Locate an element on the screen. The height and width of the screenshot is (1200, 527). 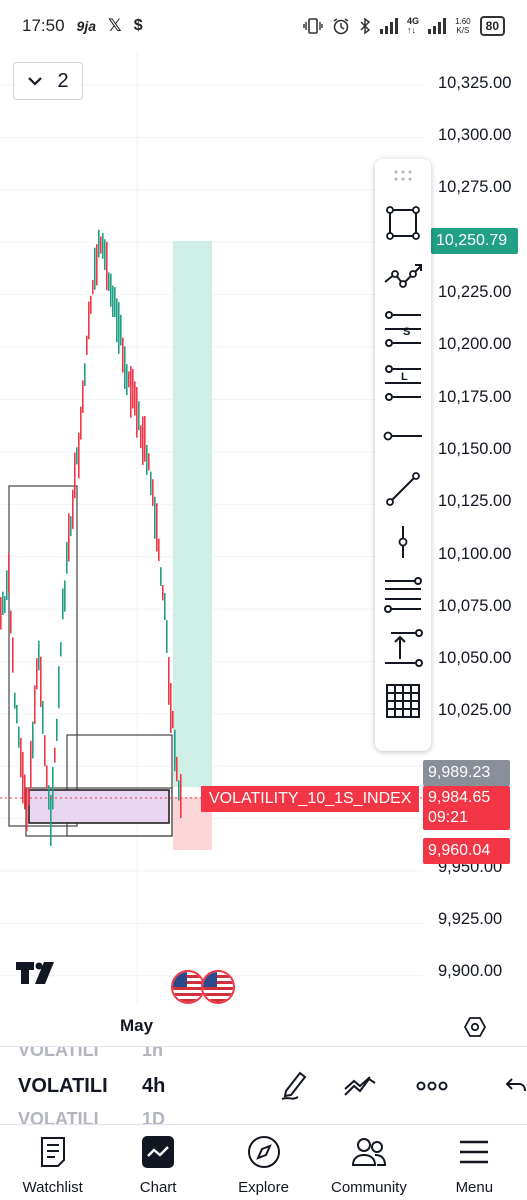
price-axis-label: 10,300.00 is located at coordinates (475, 135).